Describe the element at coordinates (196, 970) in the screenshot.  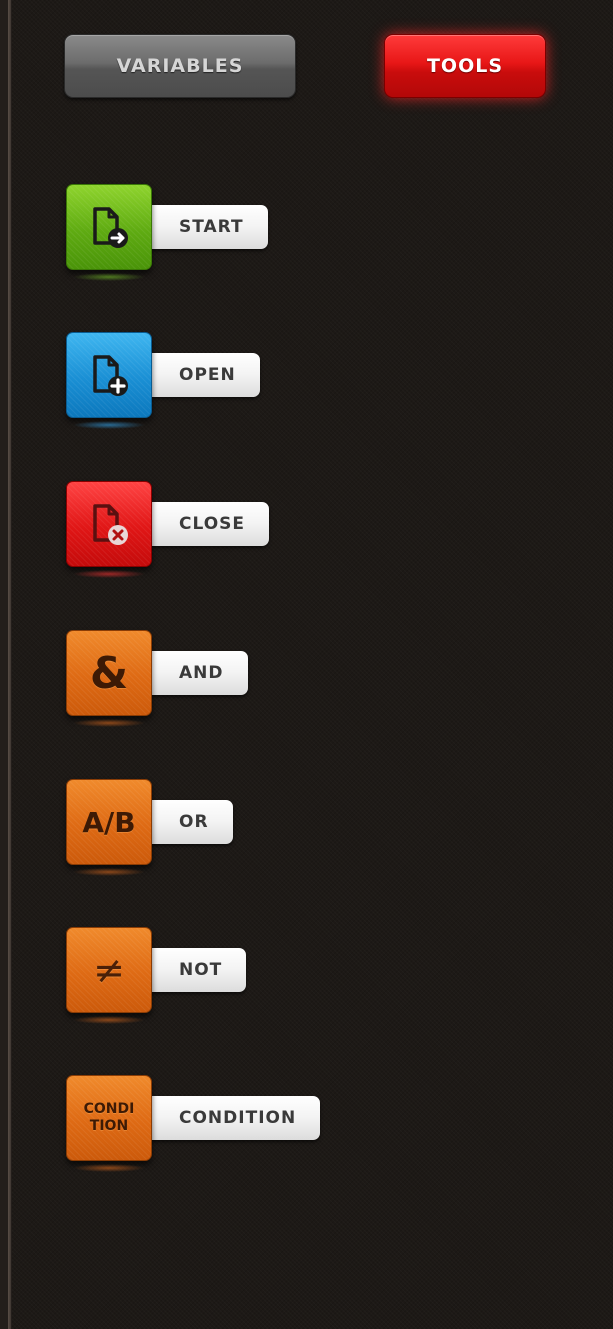
I see `not-tool-label: NOT` at that location.